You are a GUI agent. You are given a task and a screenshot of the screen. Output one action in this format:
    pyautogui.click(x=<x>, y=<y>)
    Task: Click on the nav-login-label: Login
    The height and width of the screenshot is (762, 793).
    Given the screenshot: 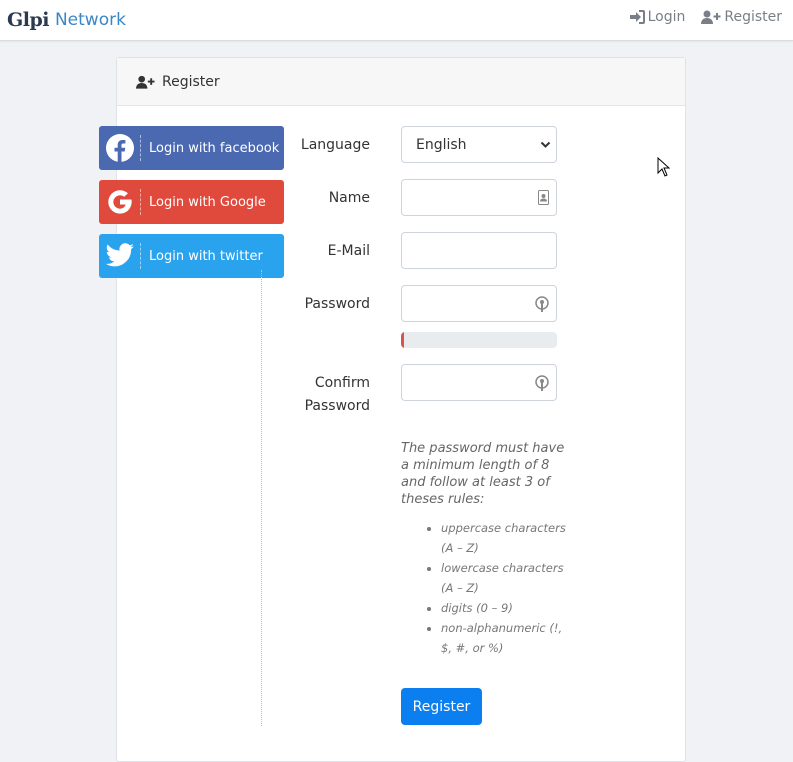 What is the action you would take?
    pyautogui.click(x=666, y=17)
    